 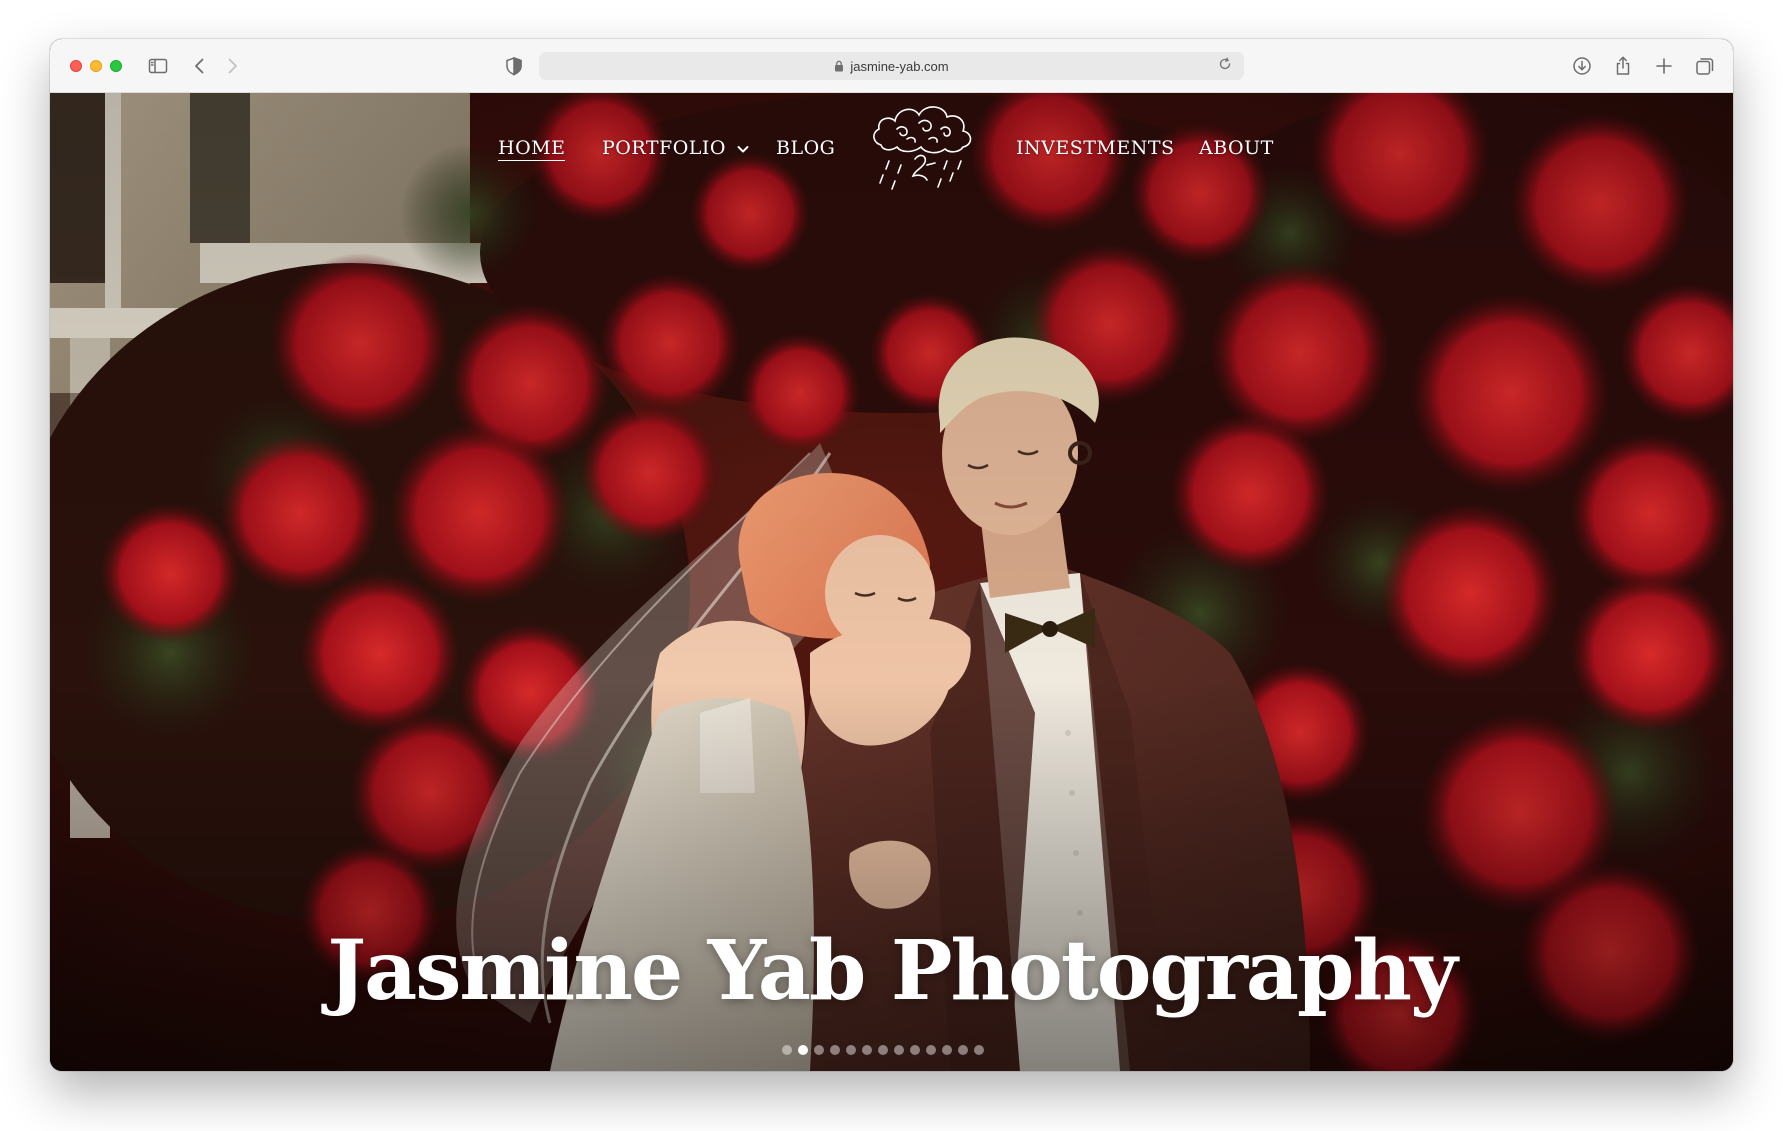 What do you see at coordinates (1582, 66) in the screenshot?
I see `download-icon` at bounding box center [1582, 66].